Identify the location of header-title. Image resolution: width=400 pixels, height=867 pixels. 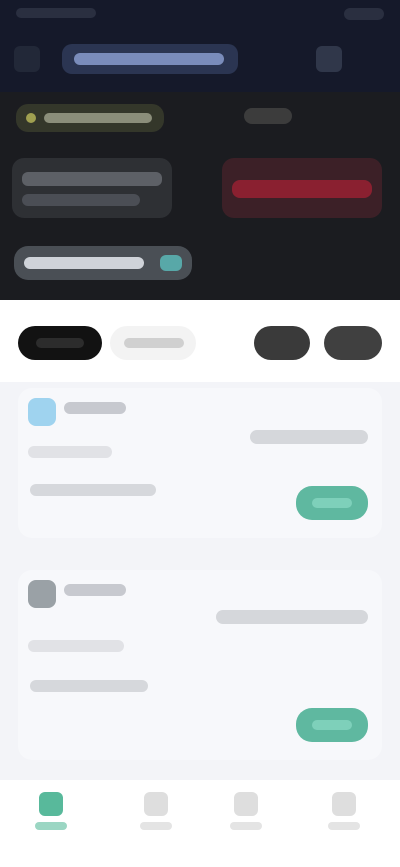
(149, 59).